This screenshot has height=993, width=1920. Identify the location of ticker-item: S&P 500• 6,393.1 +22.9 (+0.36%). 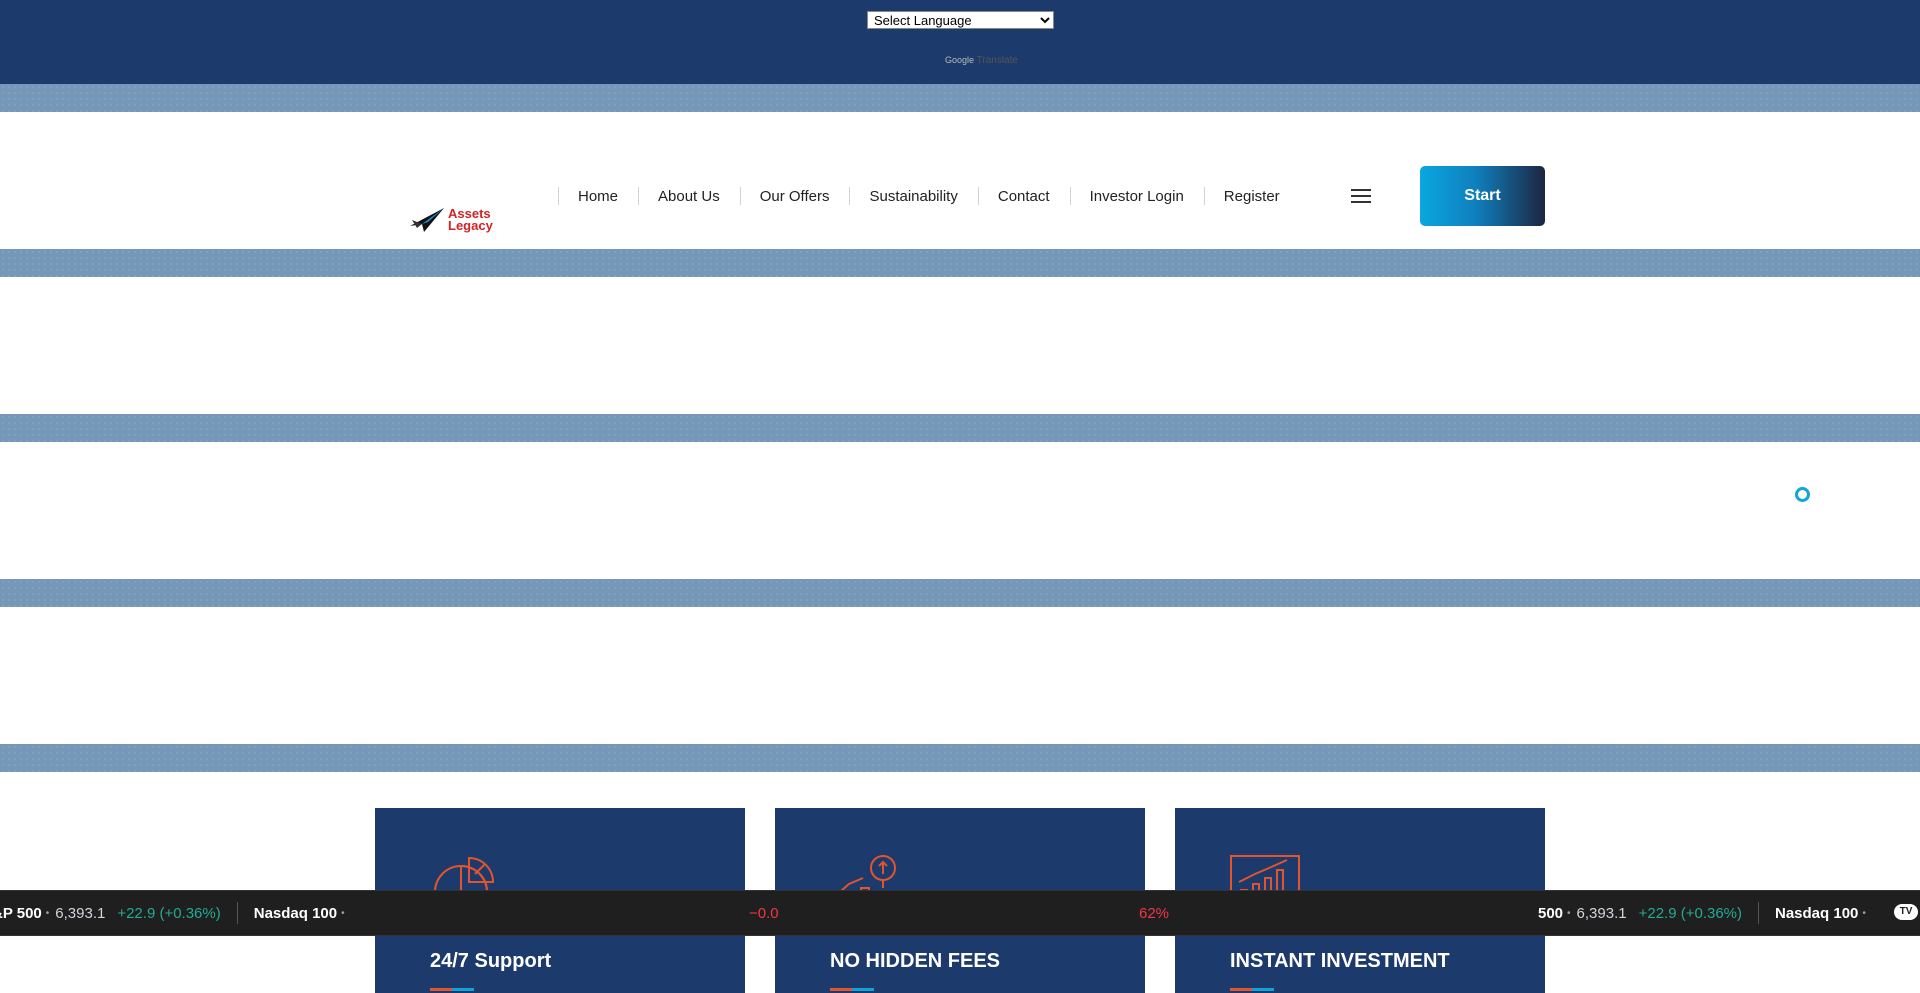
(127, 913).